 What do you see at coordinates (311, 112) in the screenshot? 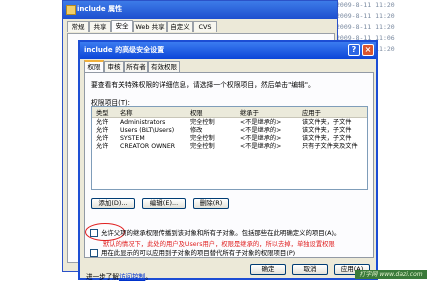
I see `column-header-apply-to: 应用于` at bounding box center [311, 112].